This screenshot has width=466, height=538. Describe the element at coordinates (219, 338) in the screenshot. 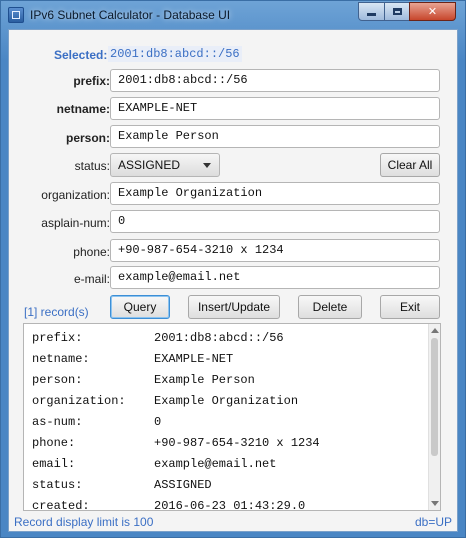

I see `detail-value: 2001:db8:abcd::/56` at that location.